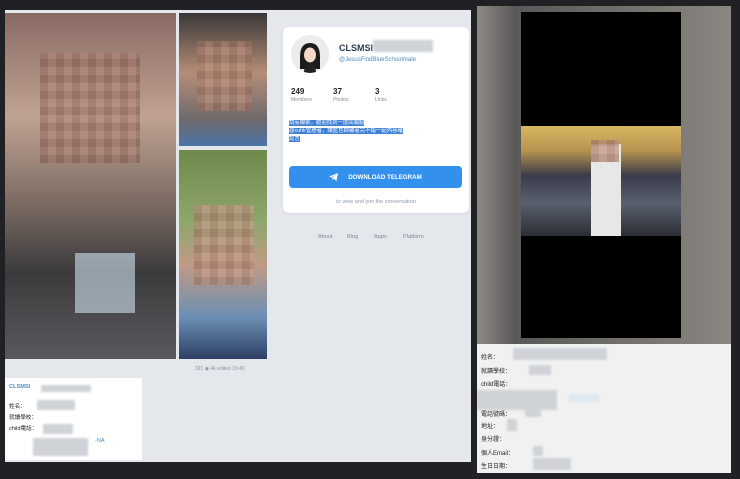  I want to click on footer-link-platform: Platform, so click(413, 237).